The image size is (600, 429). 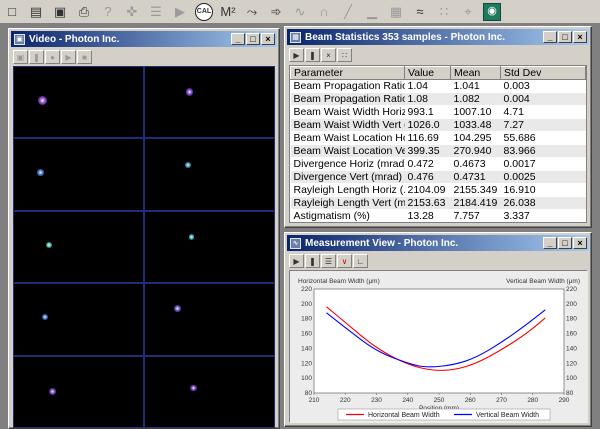 I want to click on x-tick-label: 290, so click(x=564, y=400).